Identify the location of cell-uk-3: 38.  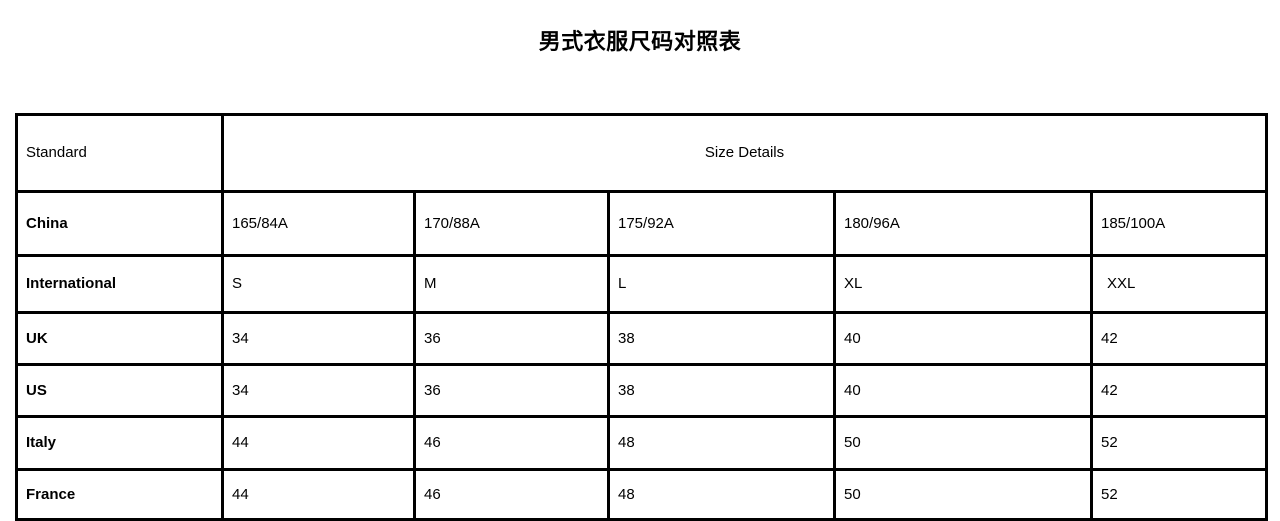
(721, 338).